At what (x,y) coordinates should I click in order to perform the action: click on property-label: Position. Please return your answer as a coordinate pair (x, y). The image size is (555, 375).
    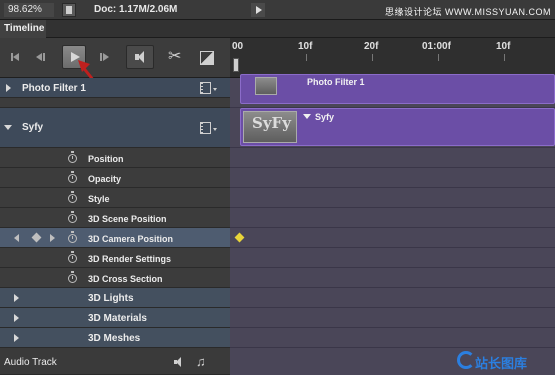
    Looking at the image, I should click on (106, 159).